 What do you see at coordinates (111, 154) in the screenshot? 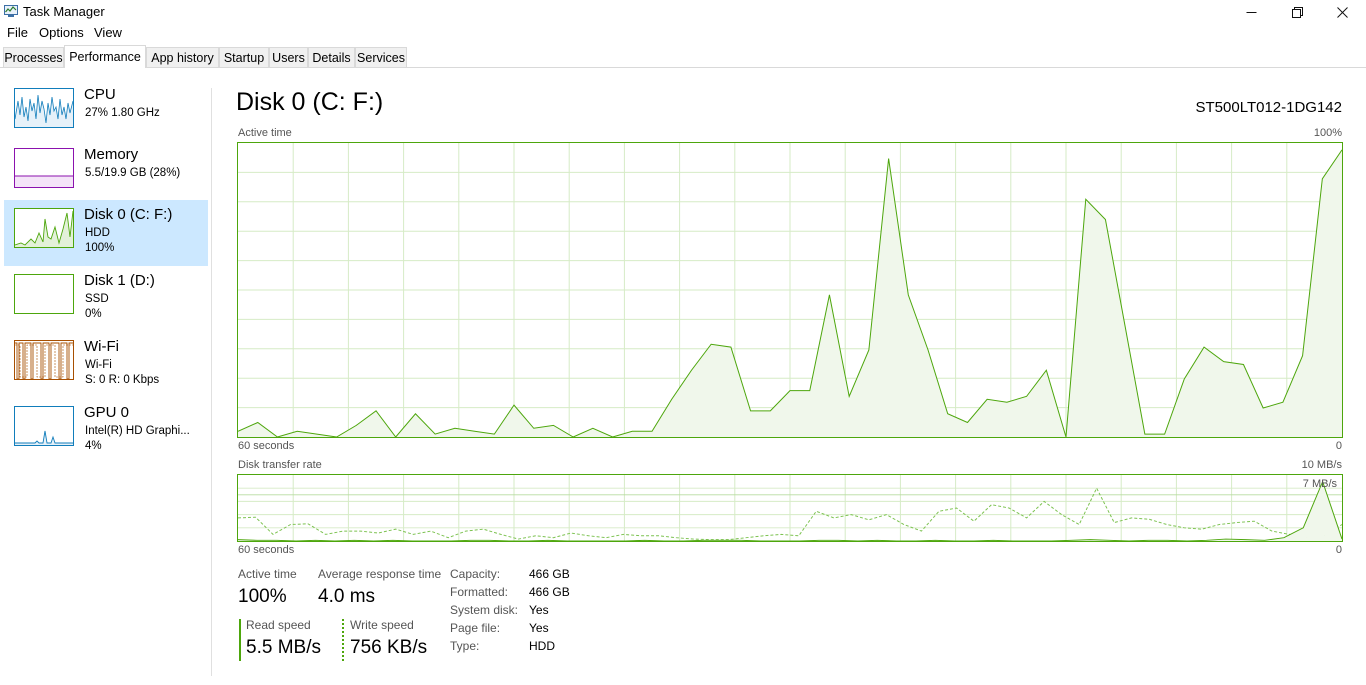
I see `sidebar-label-memory: Memory` at bounding box center [111, 154].